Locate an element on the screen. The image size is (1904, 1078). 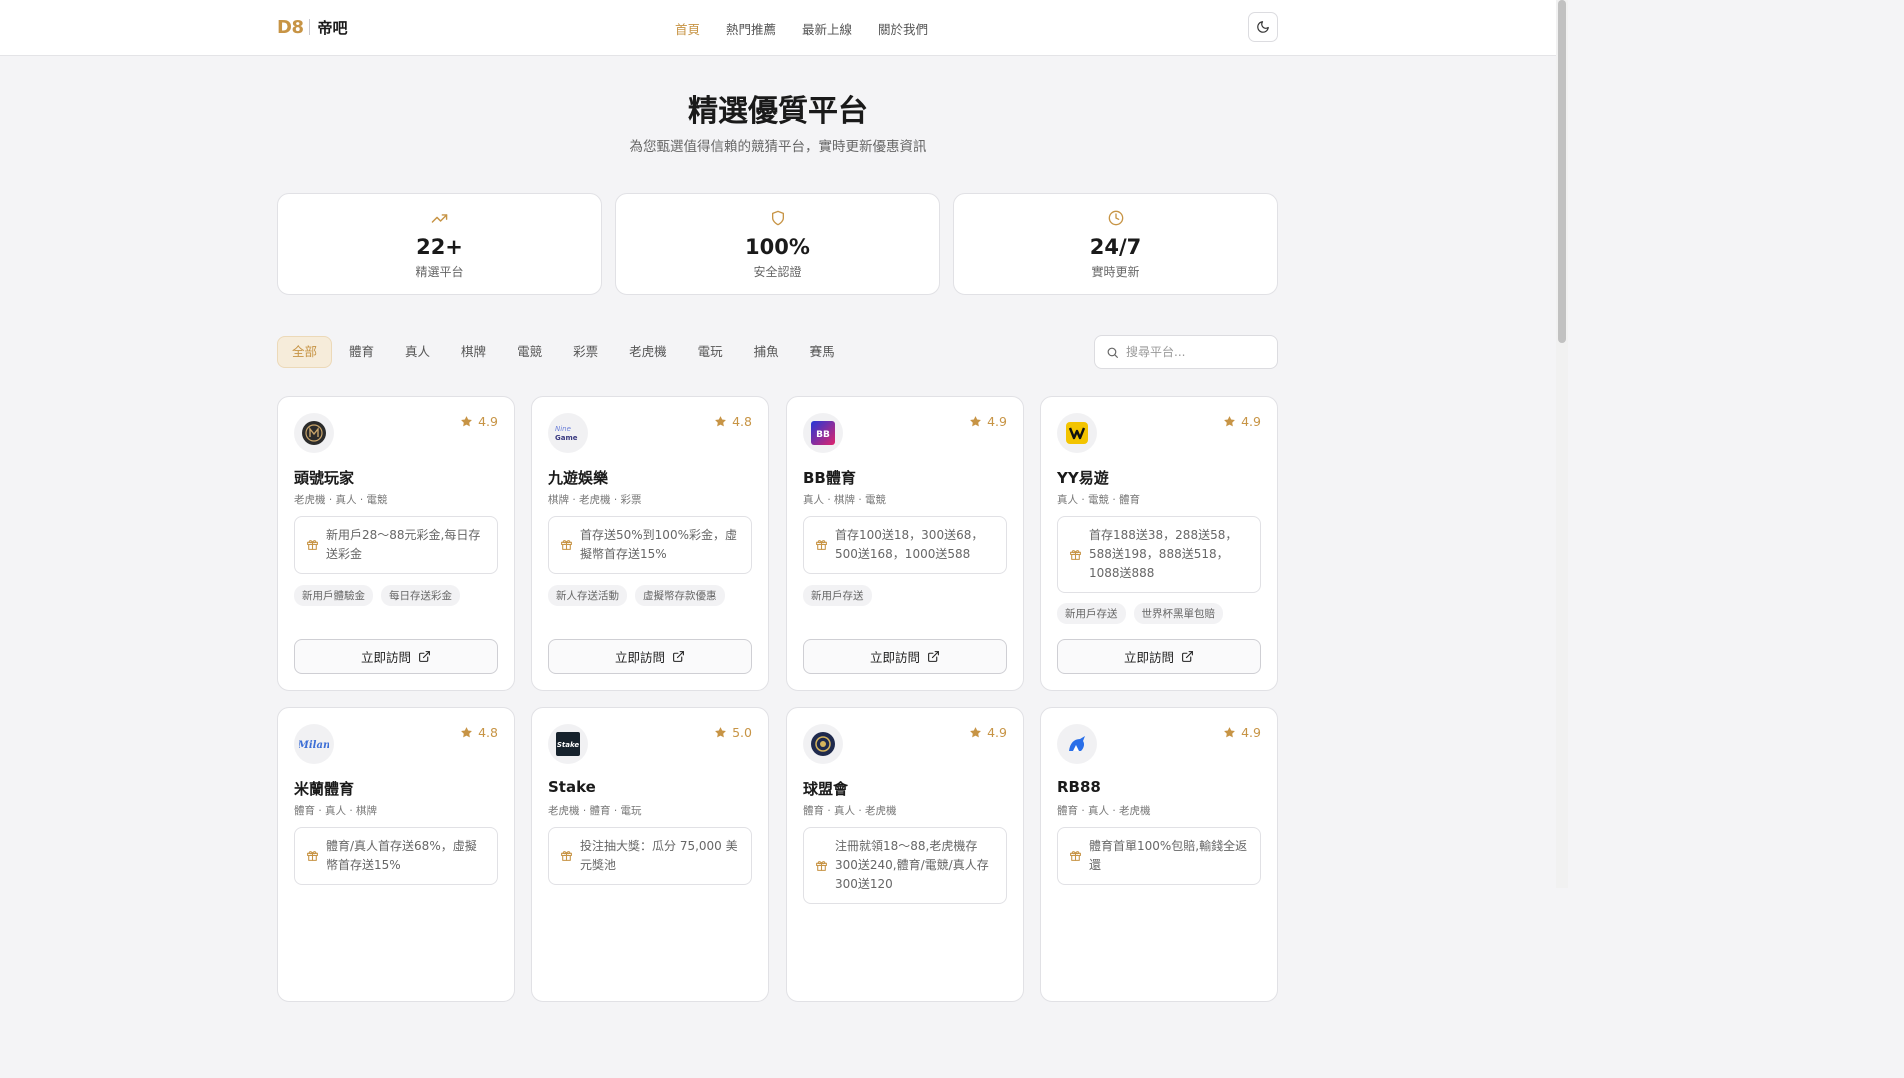
platform-categories: 棋牌 · 老虎機 · 彩票 is located at coordinates (595, 500).